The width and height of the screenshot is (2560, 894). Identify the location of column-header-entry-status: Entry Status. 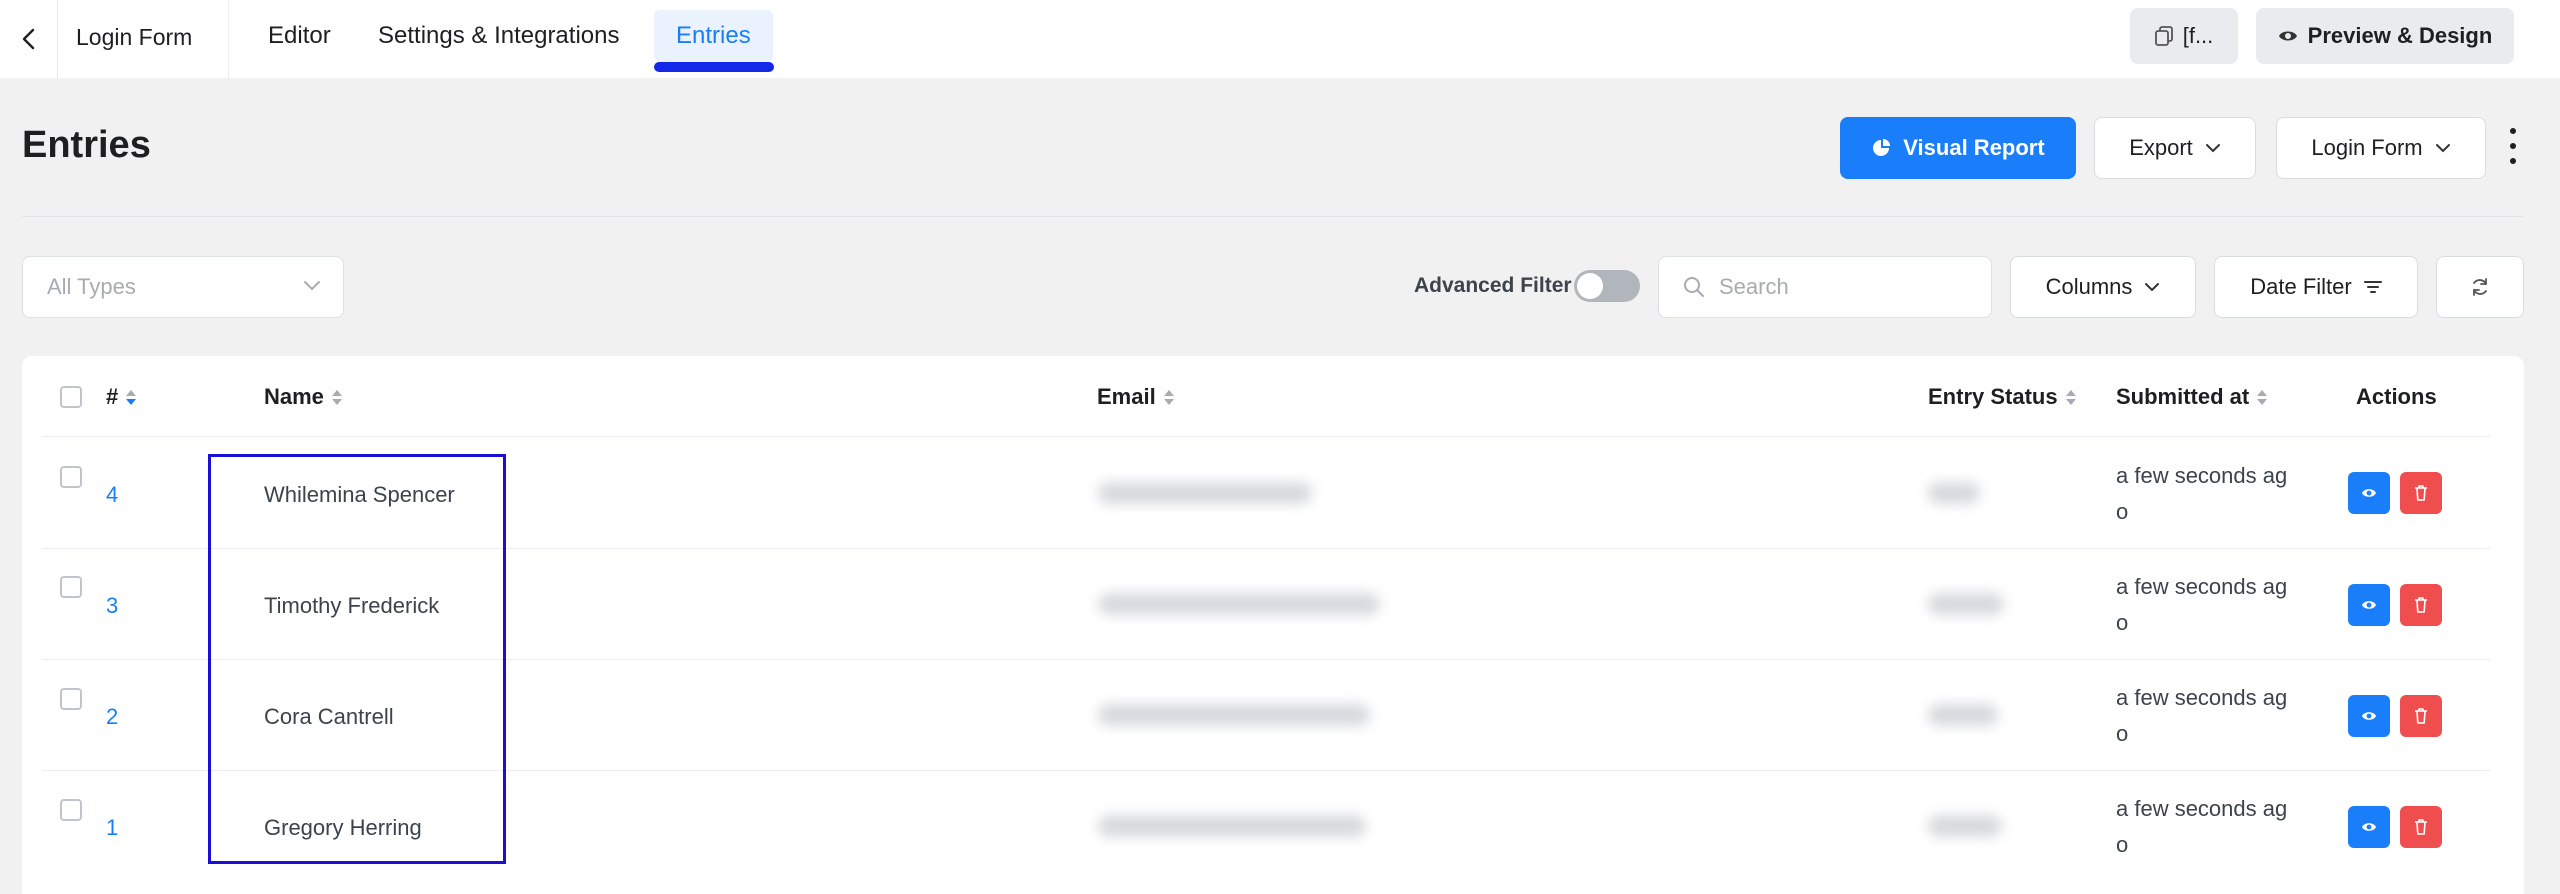
(2002, 397).